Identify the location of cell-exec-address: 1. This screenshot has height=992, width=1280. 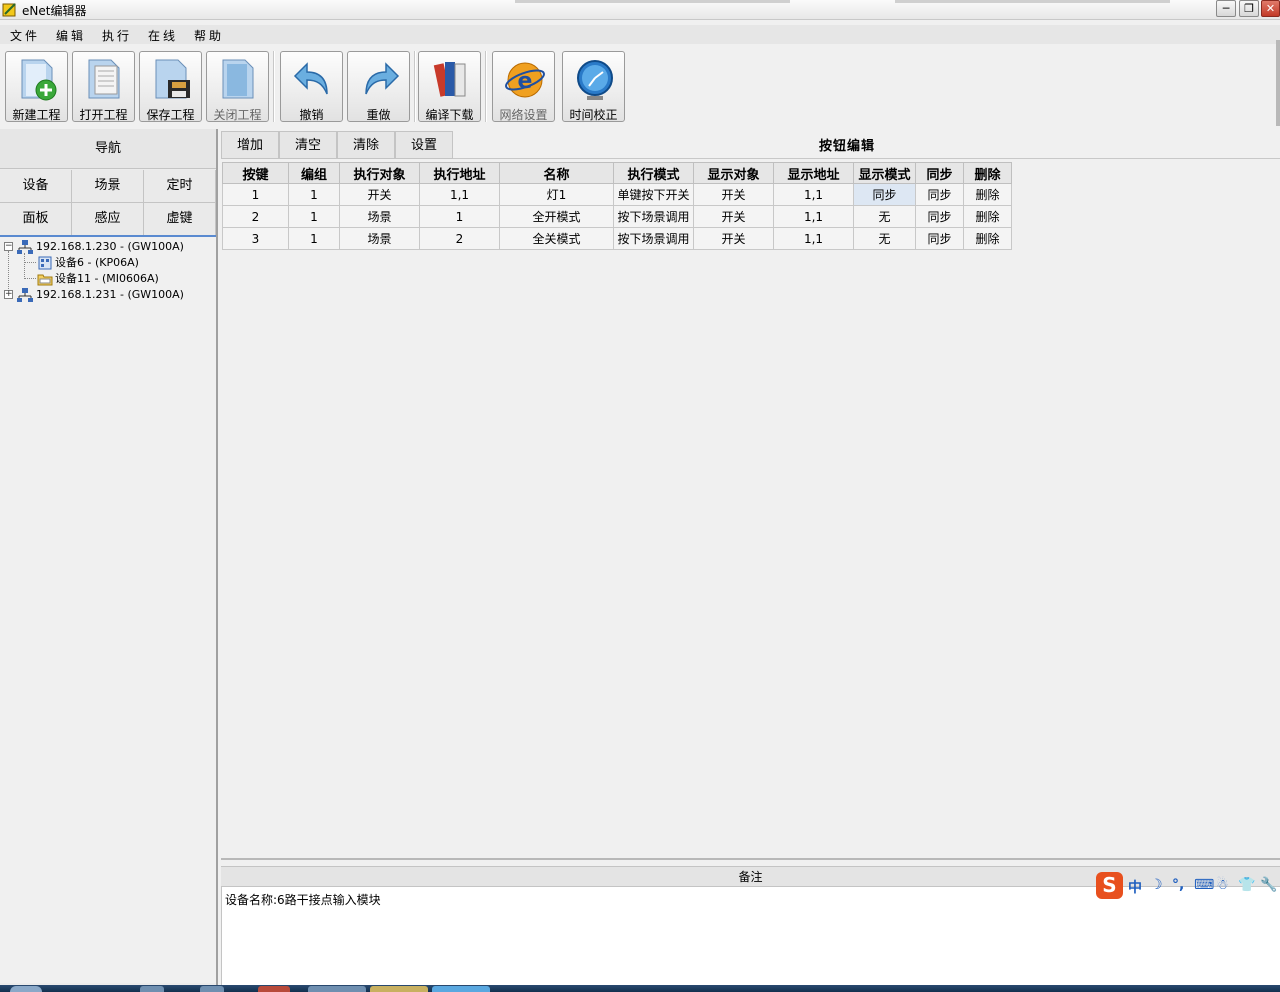
(459, 216).